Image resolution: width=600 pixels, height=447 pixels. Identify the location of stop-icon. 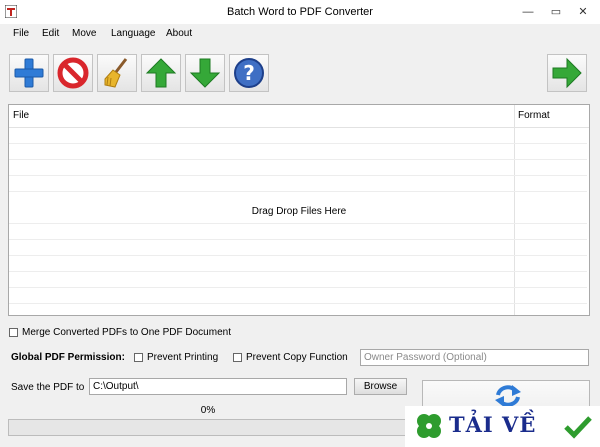
(73, 73).